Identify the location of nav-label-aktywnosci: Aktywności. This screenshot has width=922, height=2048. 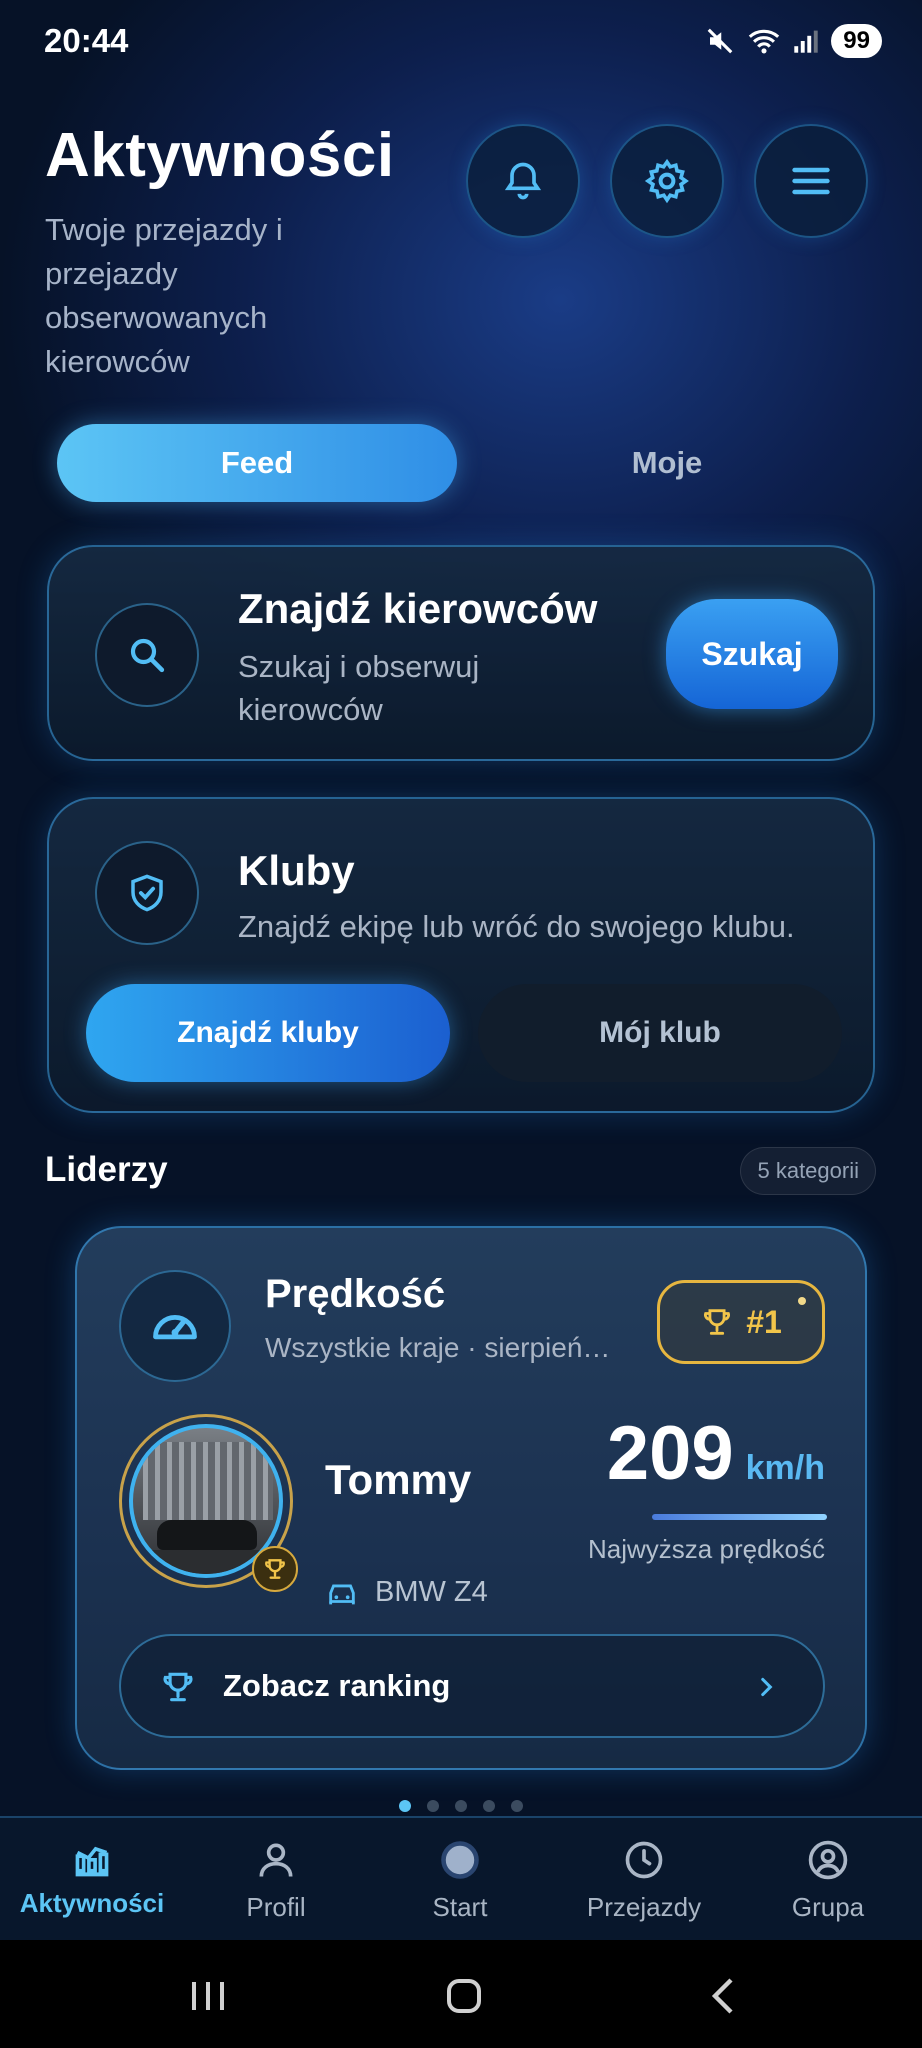
(92, 1903).